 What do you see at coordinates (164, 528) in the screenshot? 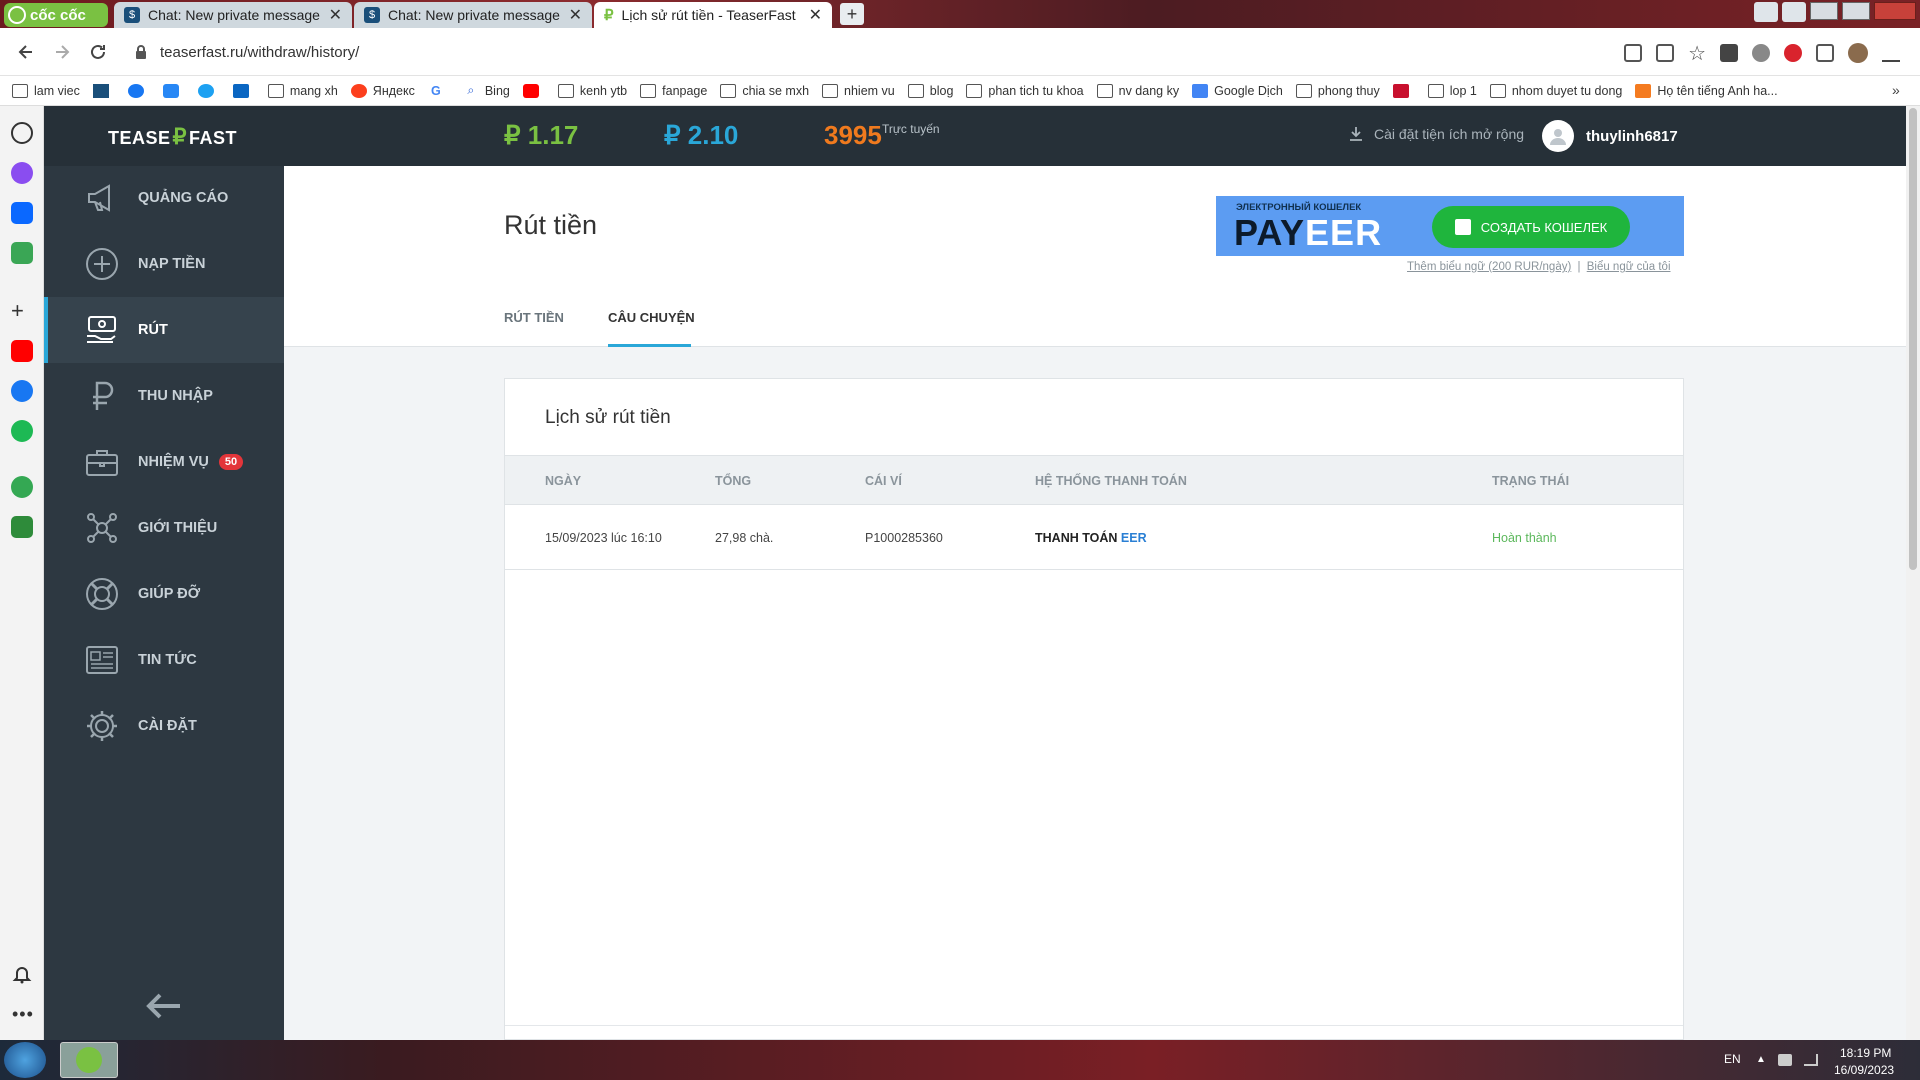
I see `nav-gioi-thieu: GIỚI THIỆU` at bounding box center [164, 528].